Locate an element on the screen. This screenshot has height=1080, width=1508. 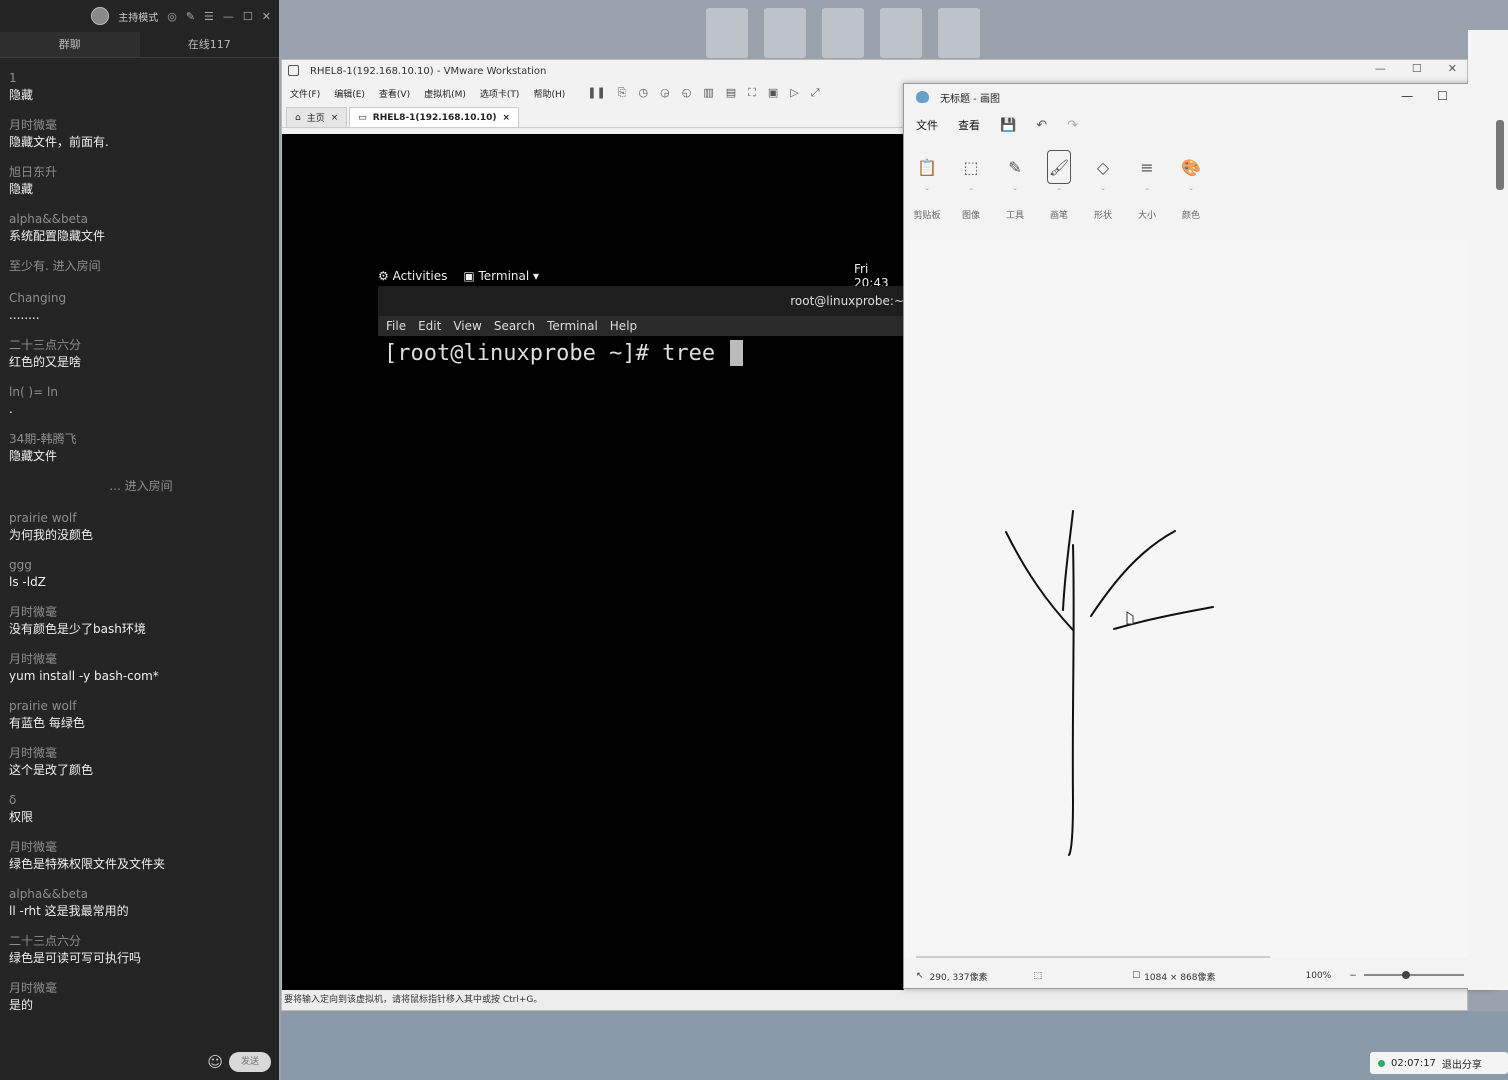
exit-share-button: 退出分享 is located at coordinates (1462, 1063).